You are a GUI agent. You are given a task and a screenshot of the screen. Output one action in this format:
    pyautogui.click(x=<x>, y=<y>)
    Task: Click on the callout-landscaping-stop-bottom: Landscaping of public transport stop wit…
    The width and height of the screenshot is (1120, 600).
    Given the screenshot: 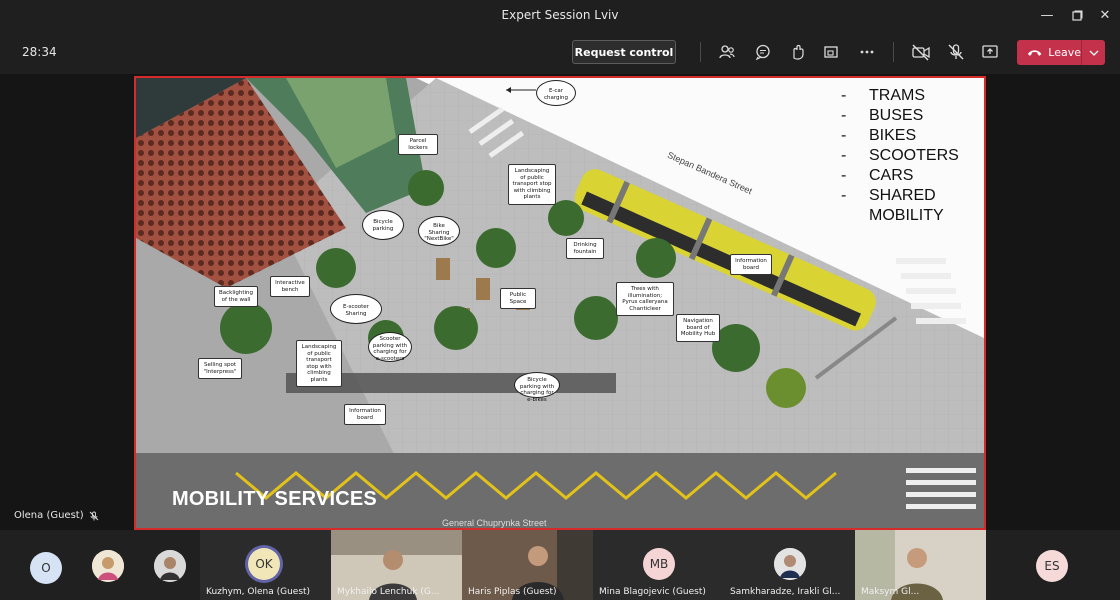 What is the action you would take?
    pyautogui.click(x=319, y=363)
    